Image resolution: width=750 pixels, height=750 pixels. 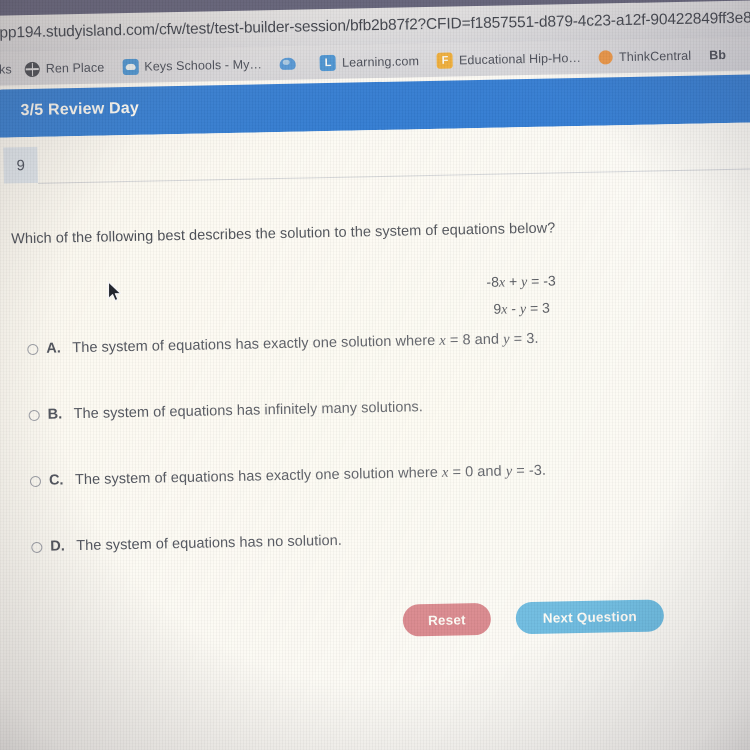 I want to click on bookmark-ren-place: Ren Place, so click(x=65, y=68).